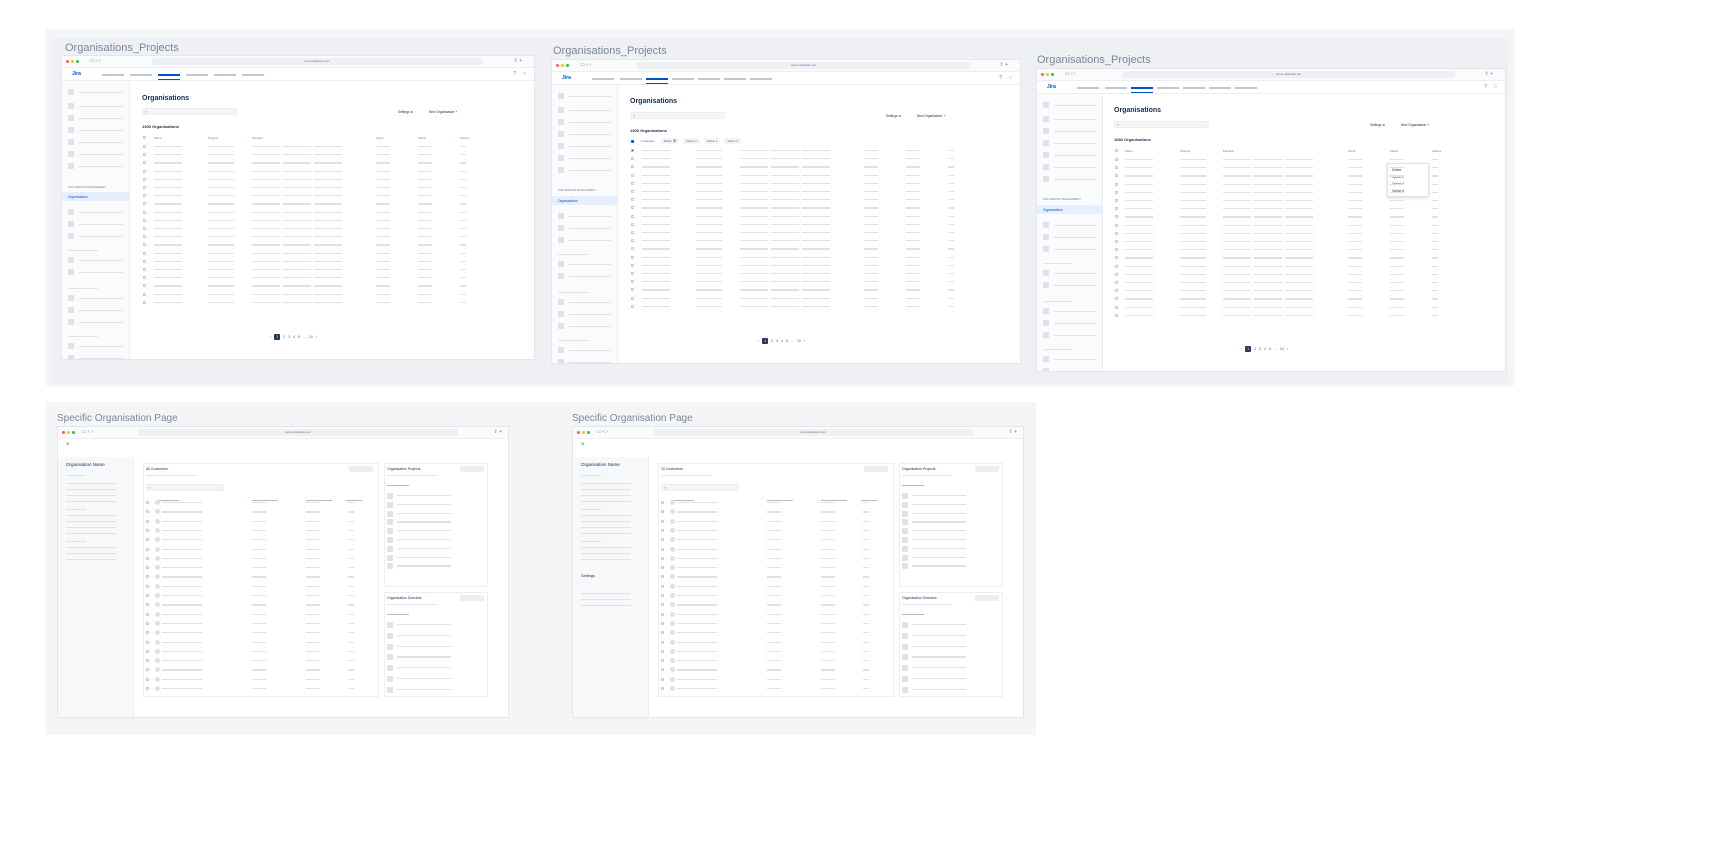 This screenshot has width=1734, height=842. I want to click on avatar-icon: ○, so click(524, 74).